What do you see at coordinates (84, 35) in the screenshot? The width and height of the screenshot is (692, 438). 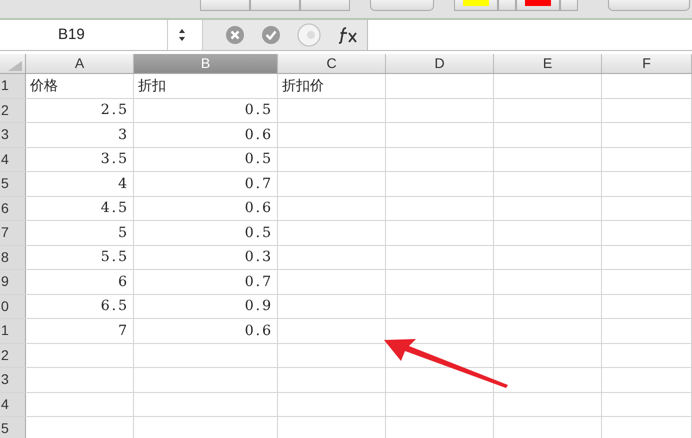 I see `name-box: B19` at bounding box center [84, 35].